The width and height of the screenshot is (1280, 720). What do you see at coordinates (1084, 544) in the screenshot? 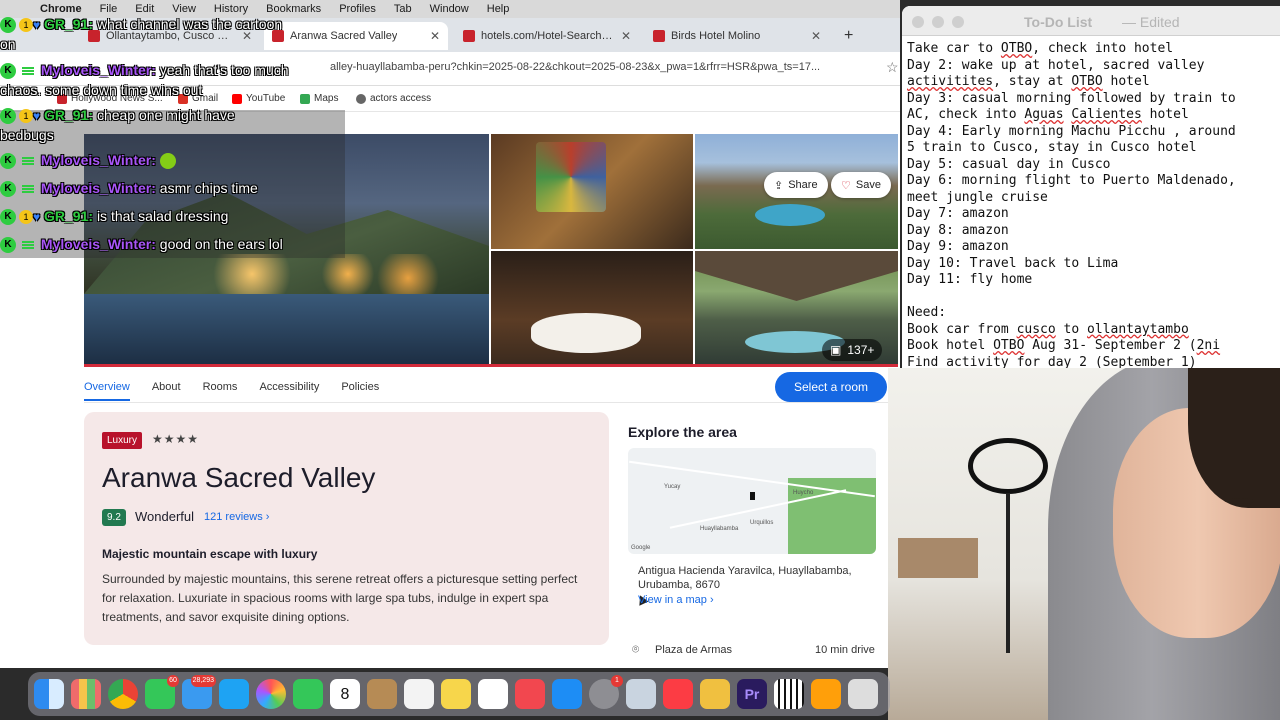
I see `webcam-feed` at bounding box center [1084, 544].